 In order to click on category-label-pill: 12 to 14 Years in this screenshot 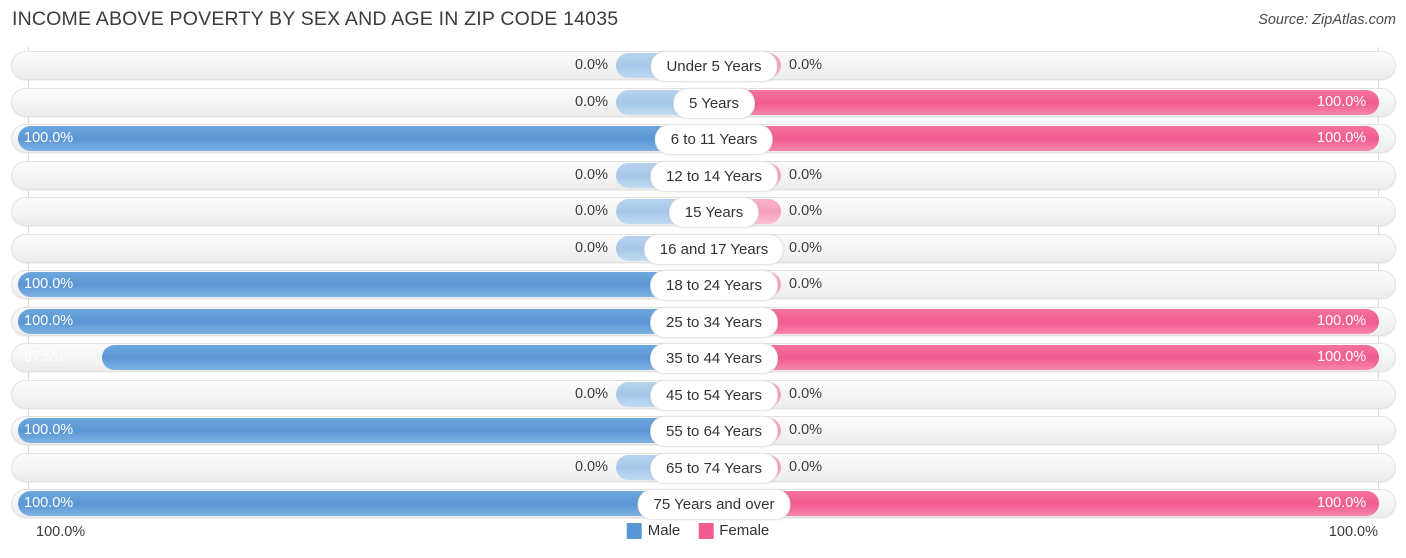, I will do `click(714, 176)`.